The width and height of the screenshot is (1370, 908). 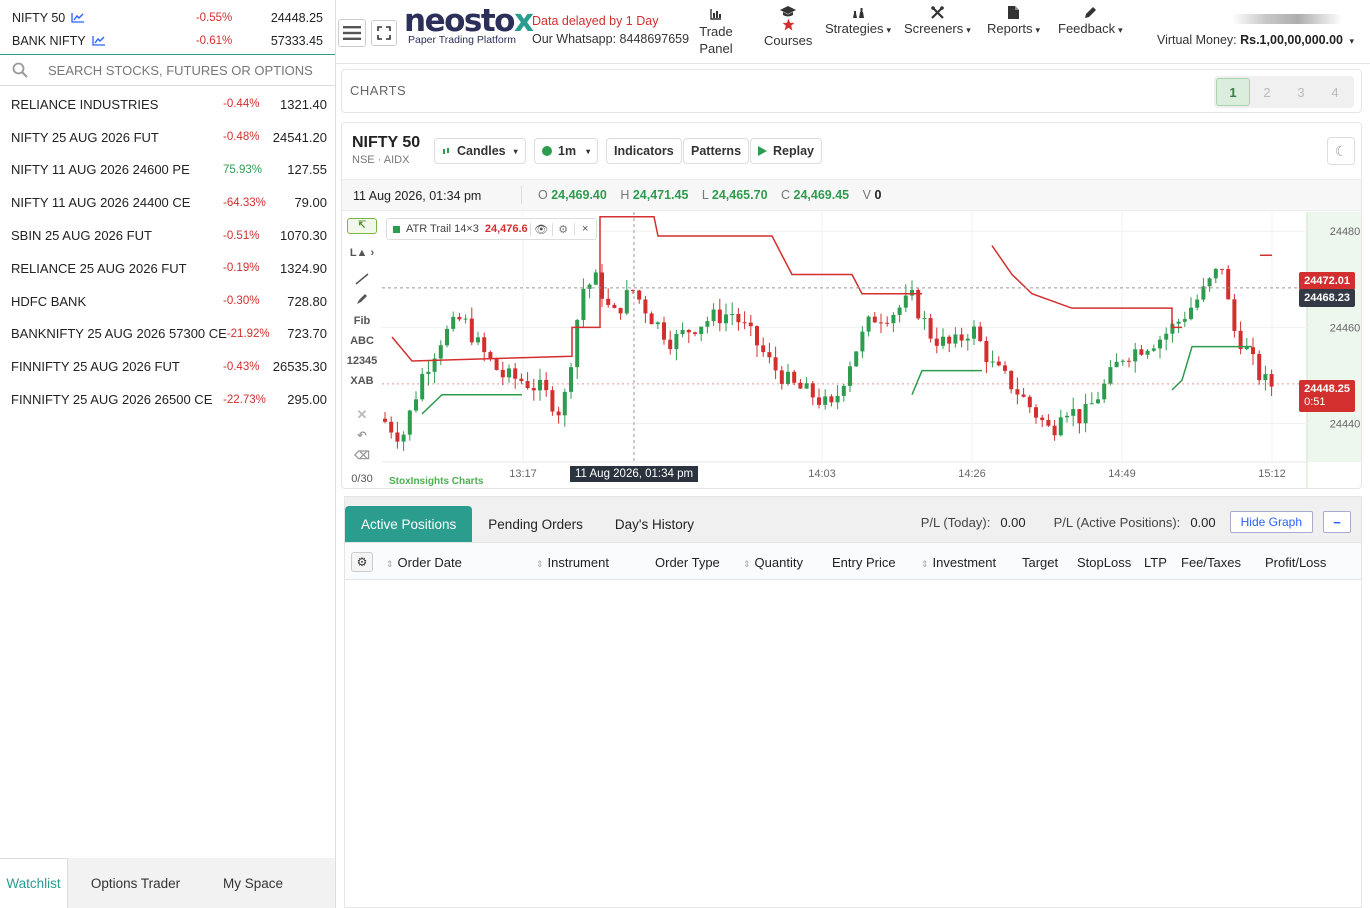 What do you see at coordinates (1090, 21) in the screenshot?
I see `nav-feedback: Feedback ▾` at bounding box center [1090, 21].